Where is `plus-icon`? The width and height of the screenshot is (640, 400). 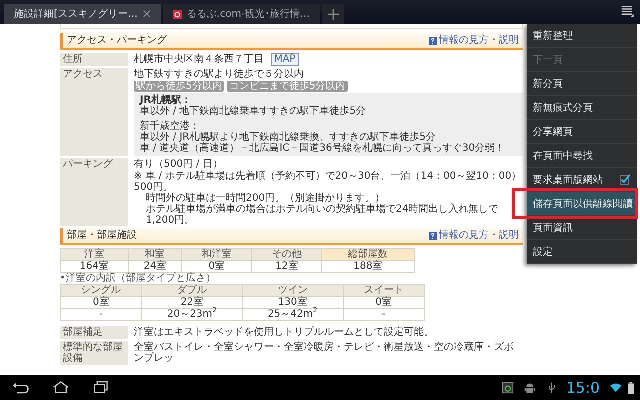 plus-icon is located at coordinates (333, 14).